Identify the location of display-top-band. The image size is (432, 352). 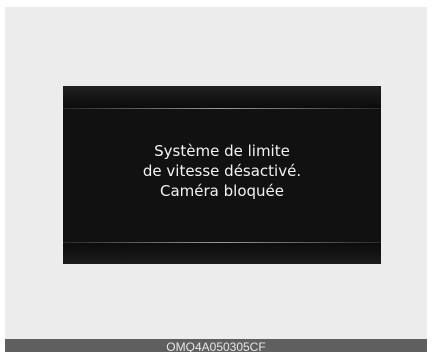
(222, 97).